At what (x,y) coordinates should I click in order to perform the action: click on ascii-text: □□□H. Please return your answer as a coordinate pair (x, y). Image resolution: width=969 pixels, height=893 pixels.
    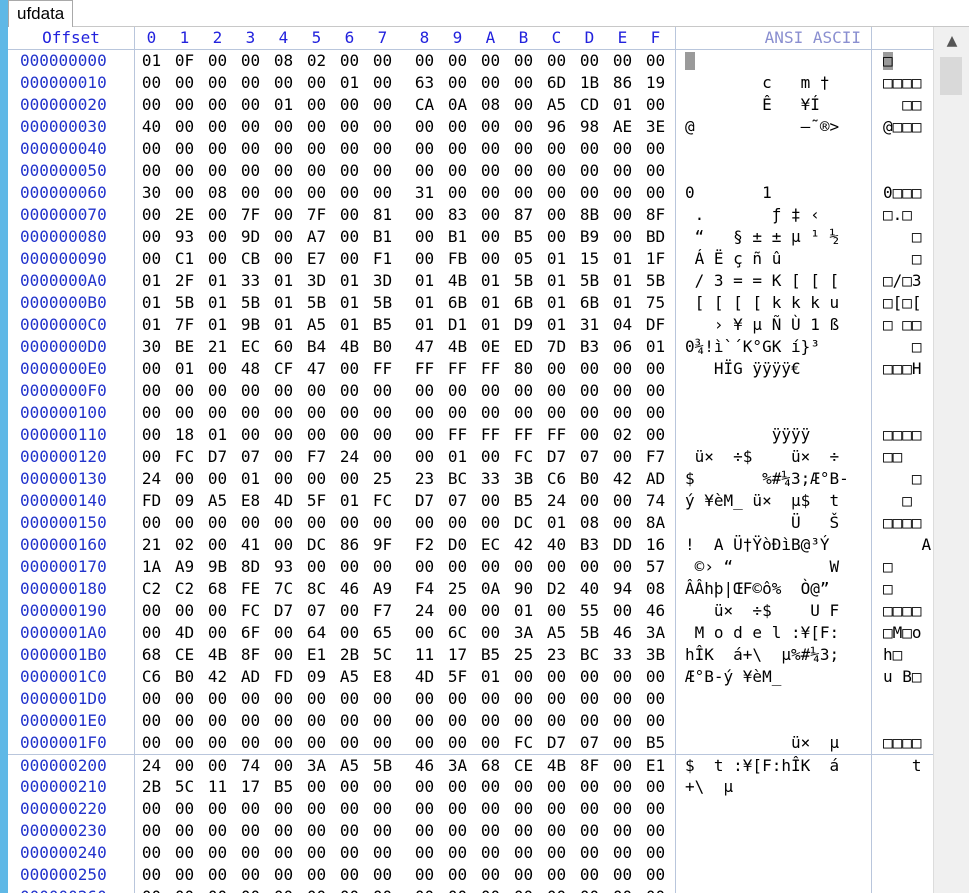
    Looking at the image, I should click on (908, 369).